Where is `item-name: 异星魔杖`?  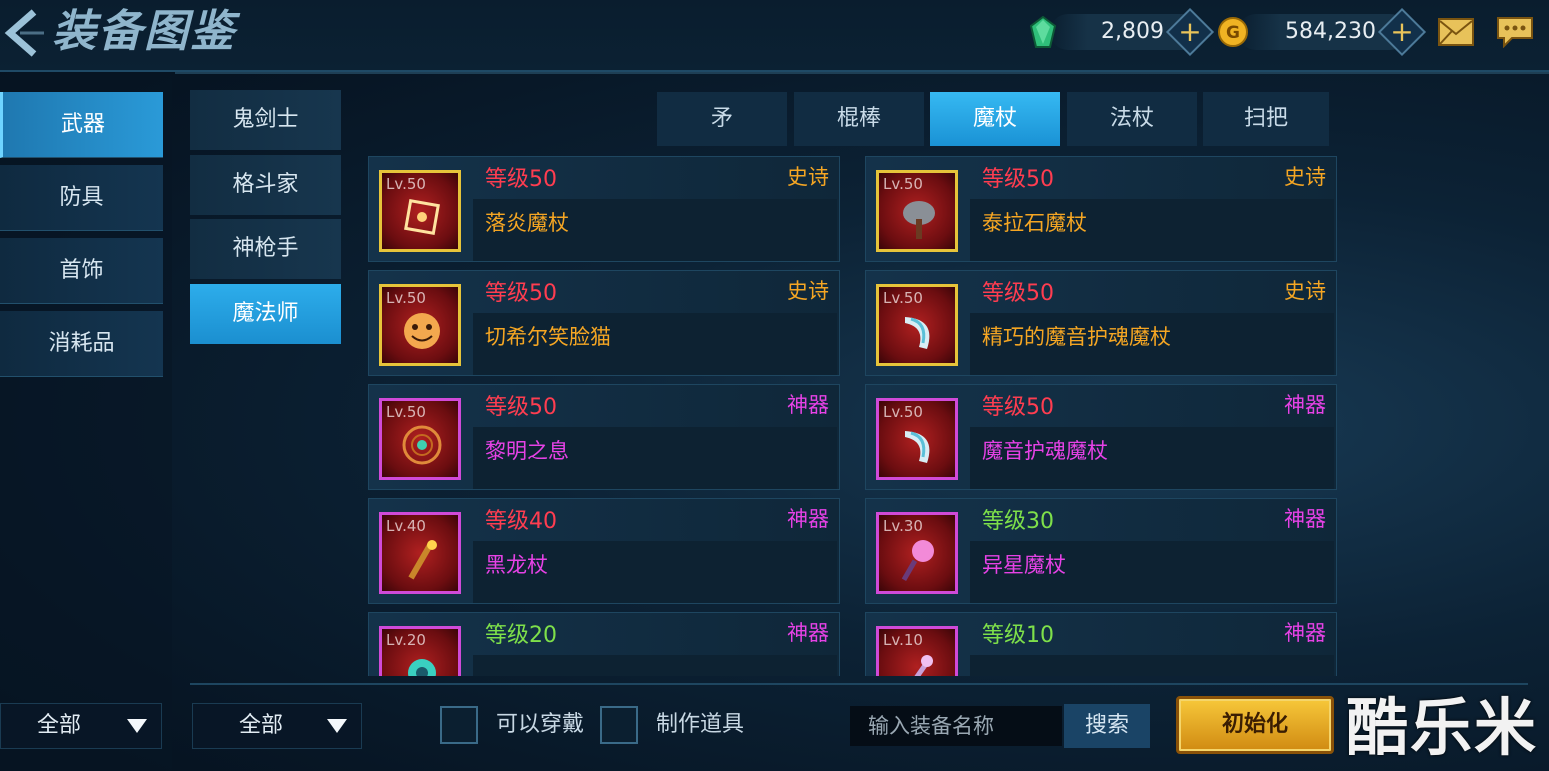
item-name: 异星魔杖 is located at coordinates (1024, 565).